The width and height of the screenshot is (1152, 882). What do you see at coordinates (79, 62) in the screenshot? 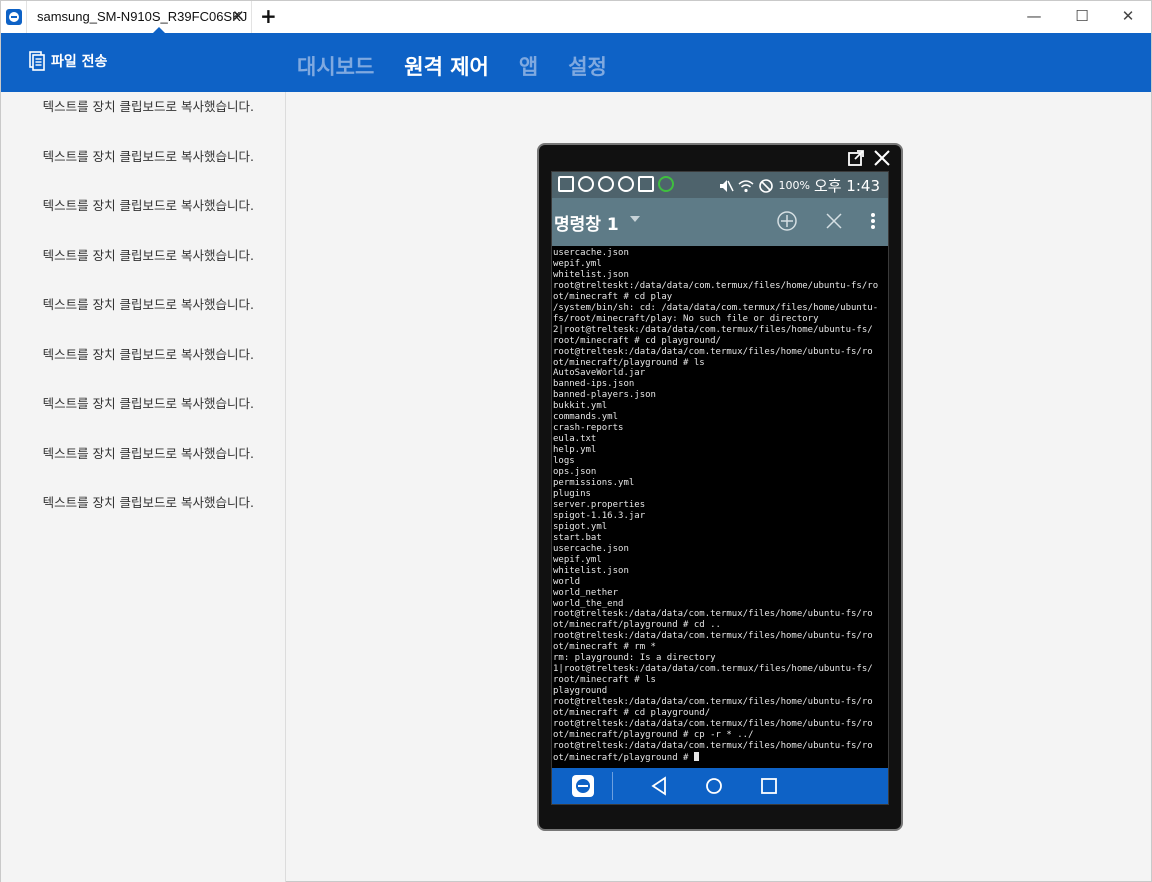
I see `file-transfer-label: 파일 전송` at bounding box center [79, 62].